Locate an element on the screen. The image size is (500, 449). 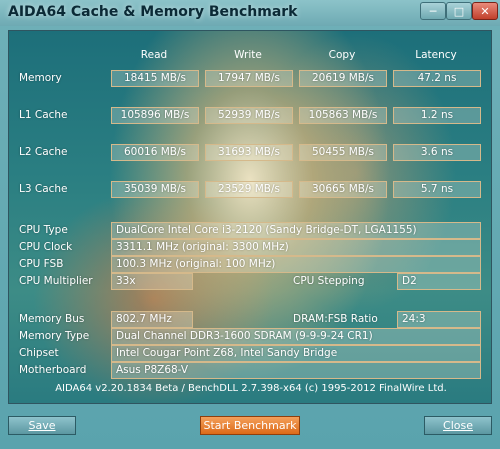
minimize-icon: ─ is located at coordinates (433, 11).